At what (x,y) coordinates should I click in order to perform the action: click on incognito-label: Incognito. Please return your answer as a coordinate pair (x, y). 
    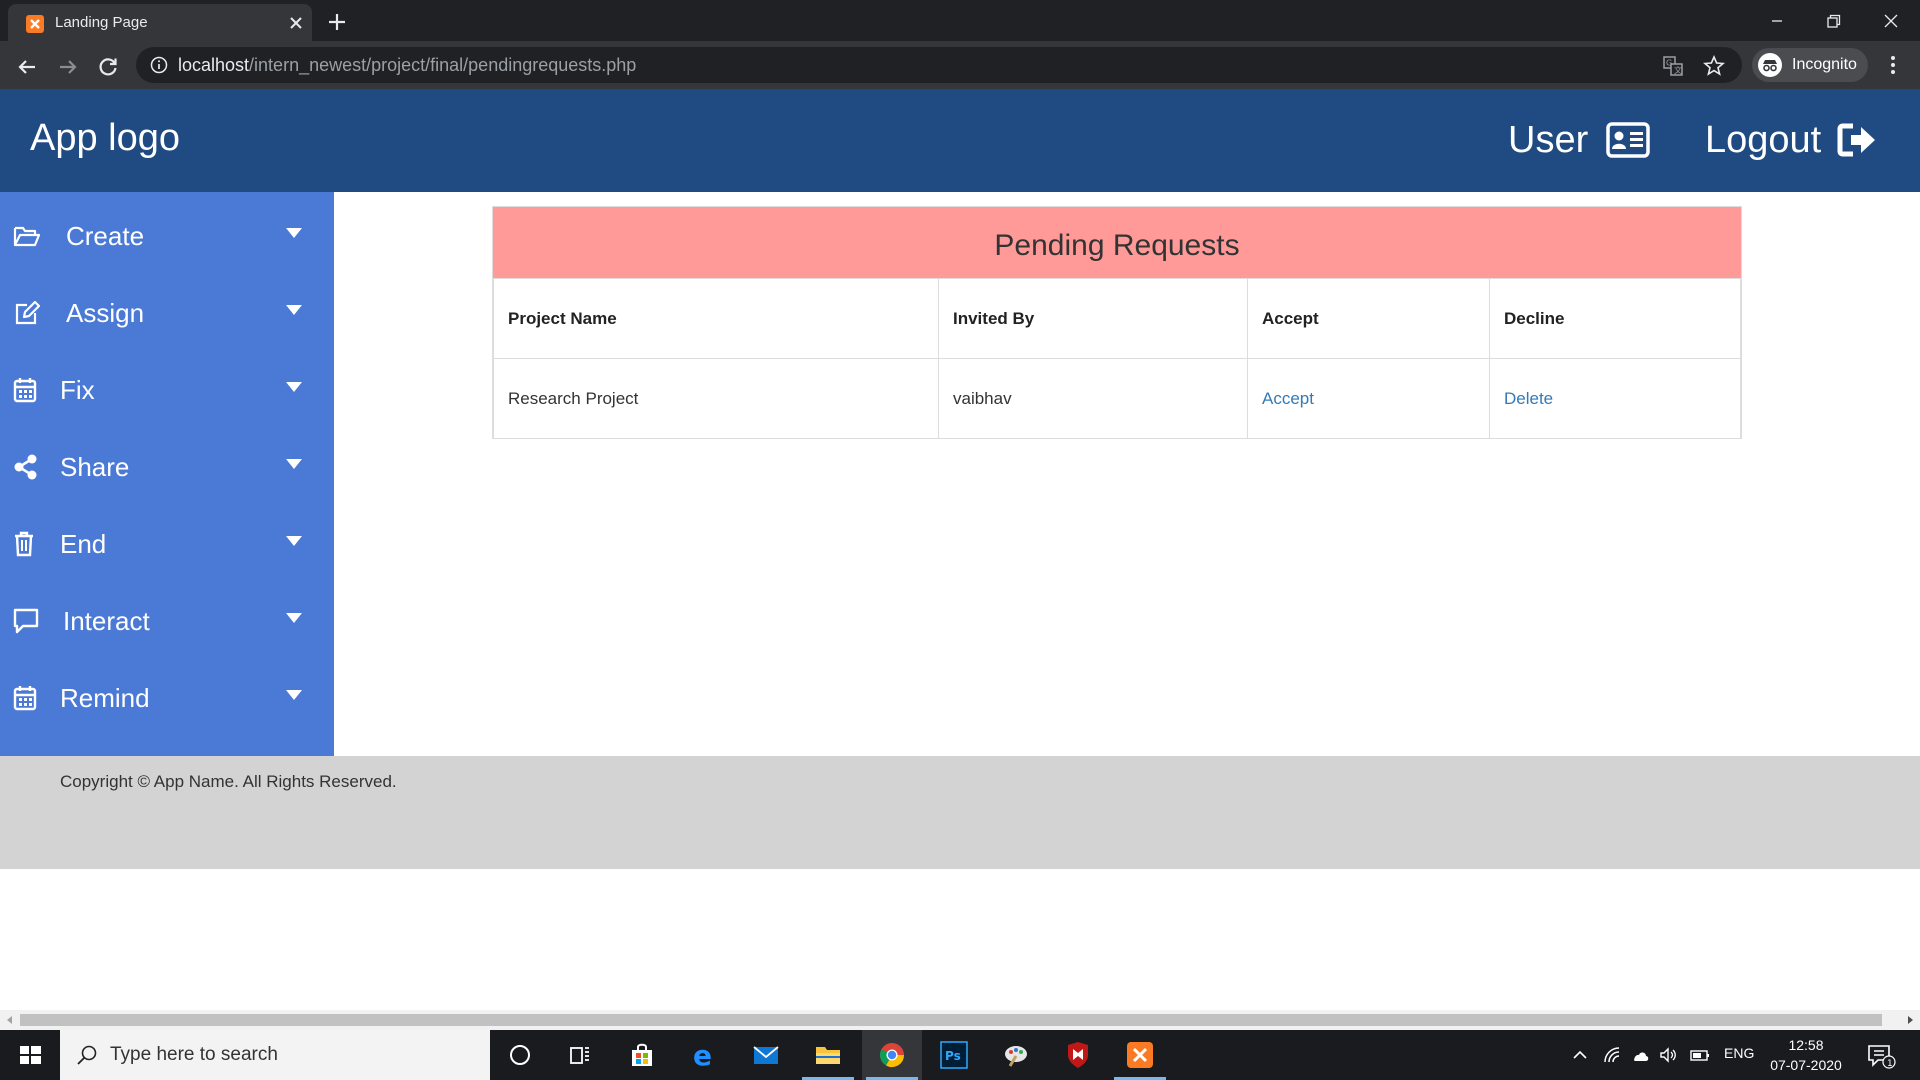
    Looking at the image, I should click on (1824, 64).